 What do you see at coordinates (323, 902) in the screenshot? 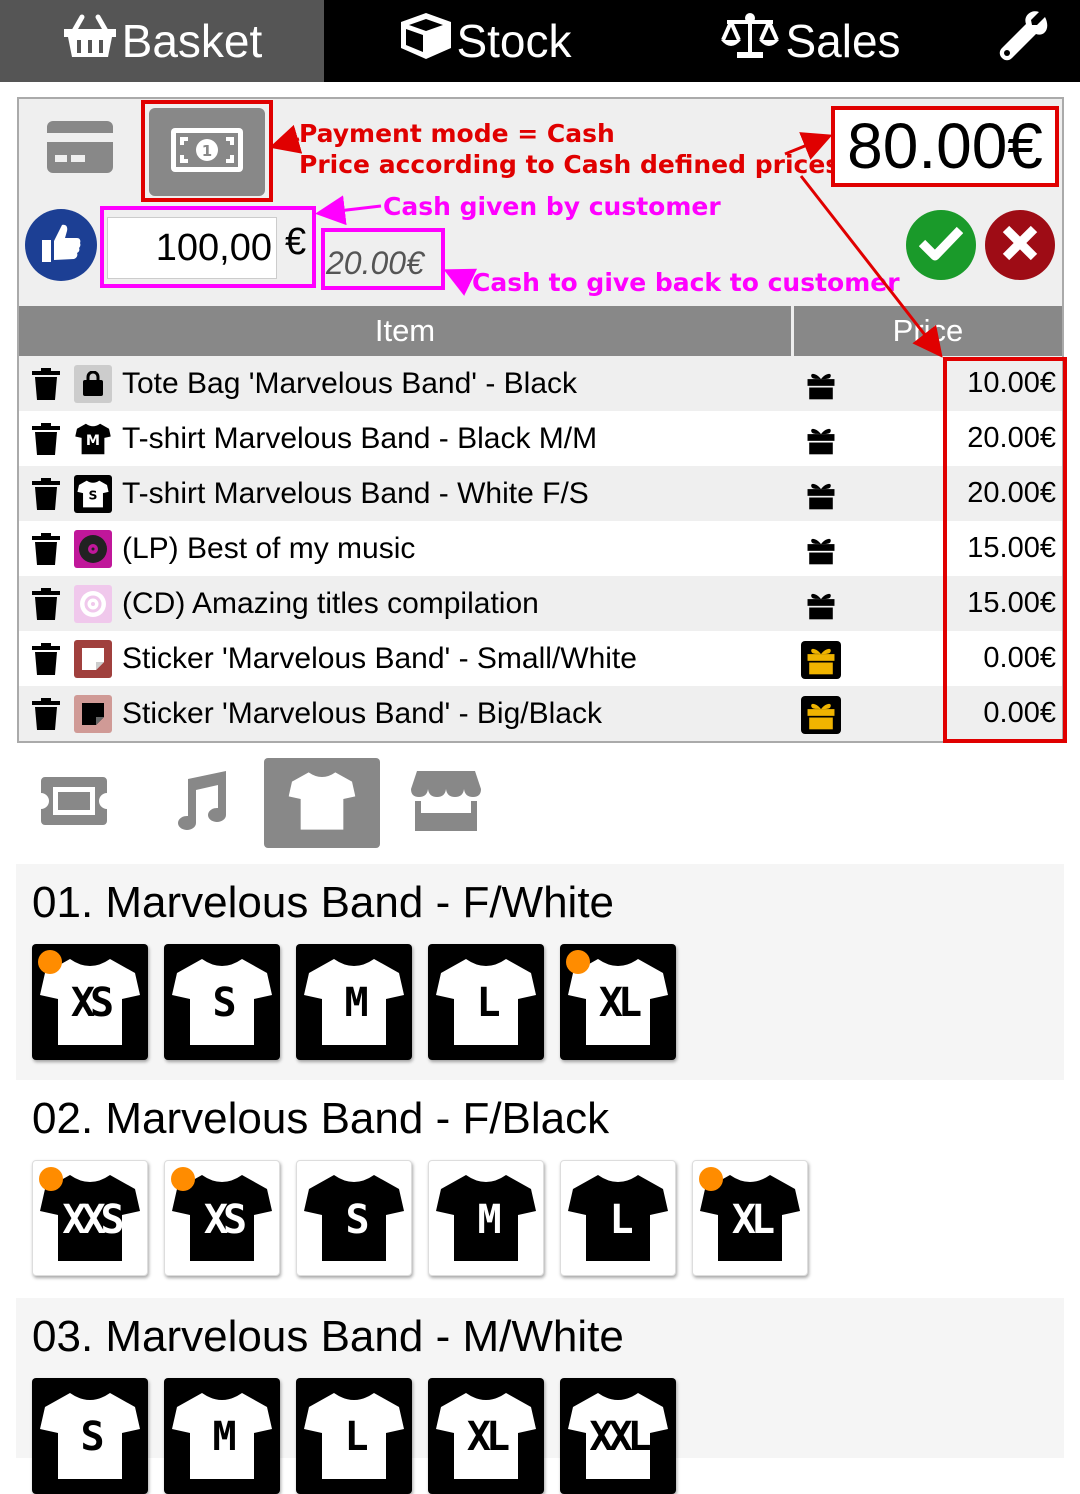
I see `product-group-title: 01. Marvelous Band - F/White` at bounding box center [323, 902].